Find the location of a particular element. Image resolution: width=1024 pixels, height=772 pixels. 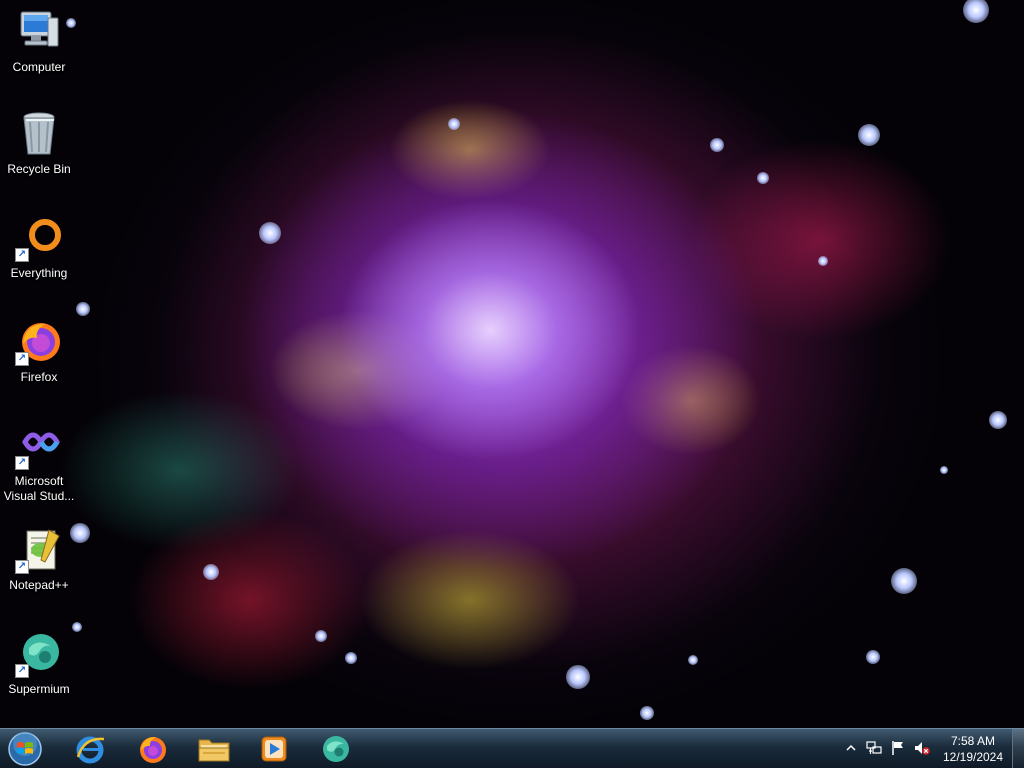

clock-time: 7:58 AM is located at coordinates (973, 741).